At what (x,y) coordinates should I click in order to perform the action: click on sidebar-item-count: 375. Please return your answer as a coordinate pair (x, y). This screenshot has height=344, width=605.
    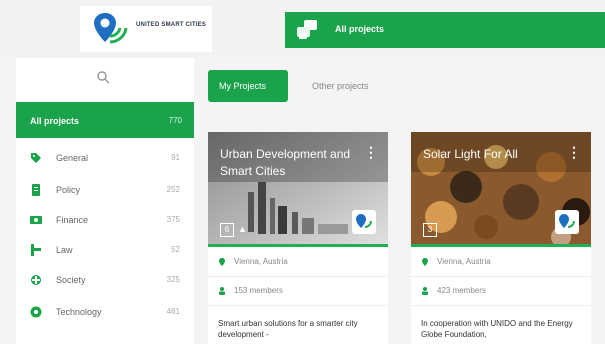
    Looking at the image, I should click on (173, 219).